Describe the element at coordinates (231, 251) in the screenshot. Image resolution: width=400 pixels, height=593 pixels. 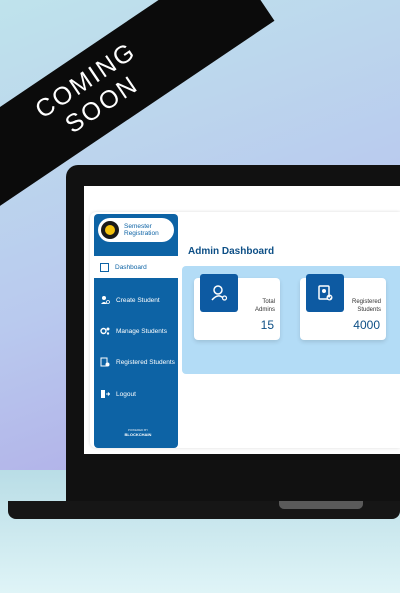
I see `page-title: Admin Dashboard` at that location.